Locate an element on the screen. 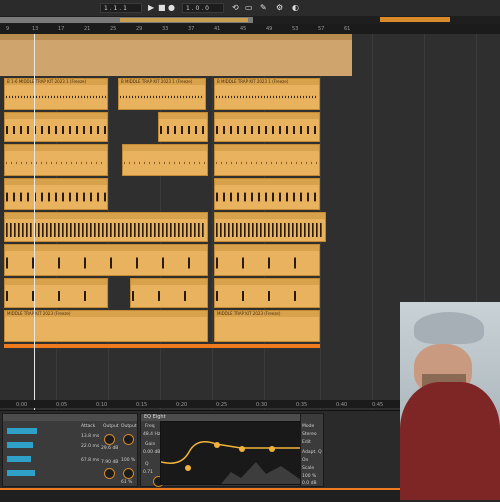 The width and height of the screenshot is (500, 502). person-cap is located at coordinates (449, 328).